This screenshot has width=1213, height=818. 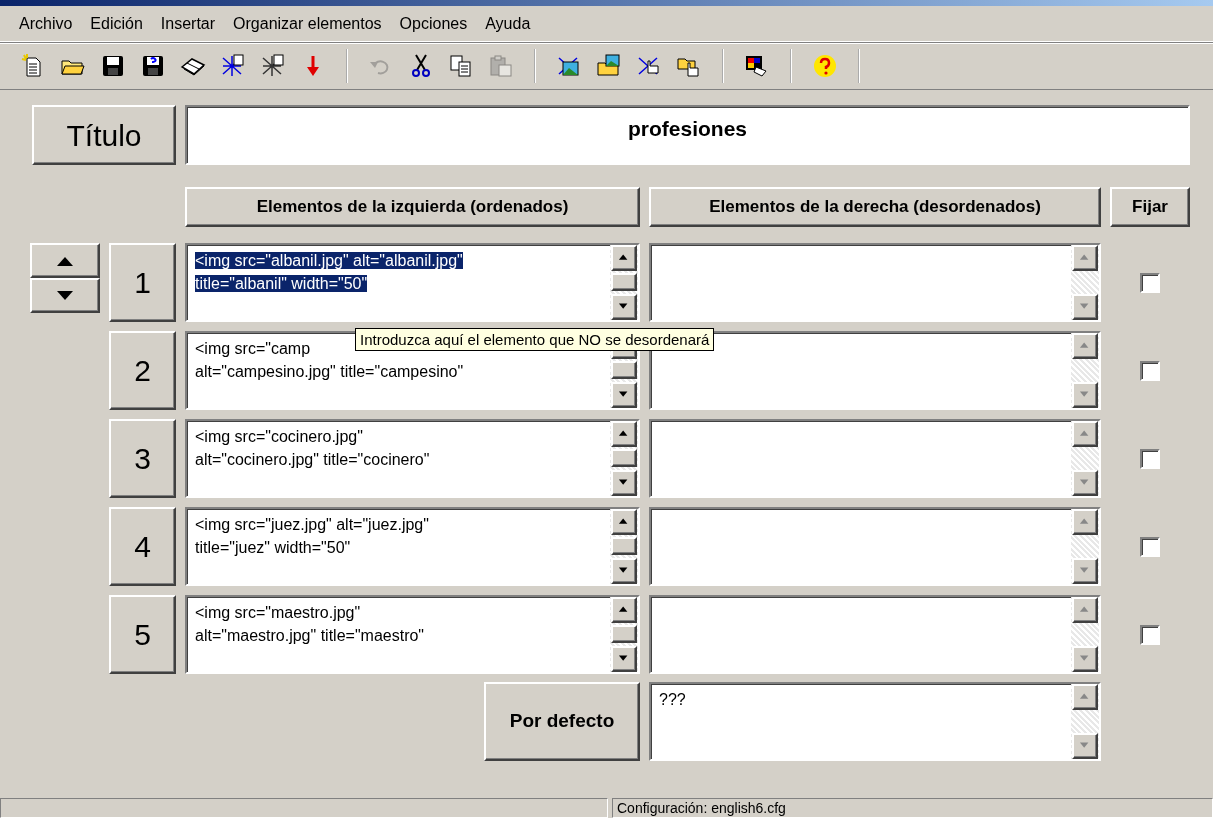 I want to click on row-number-button: 5, so click(x=142, y=634).